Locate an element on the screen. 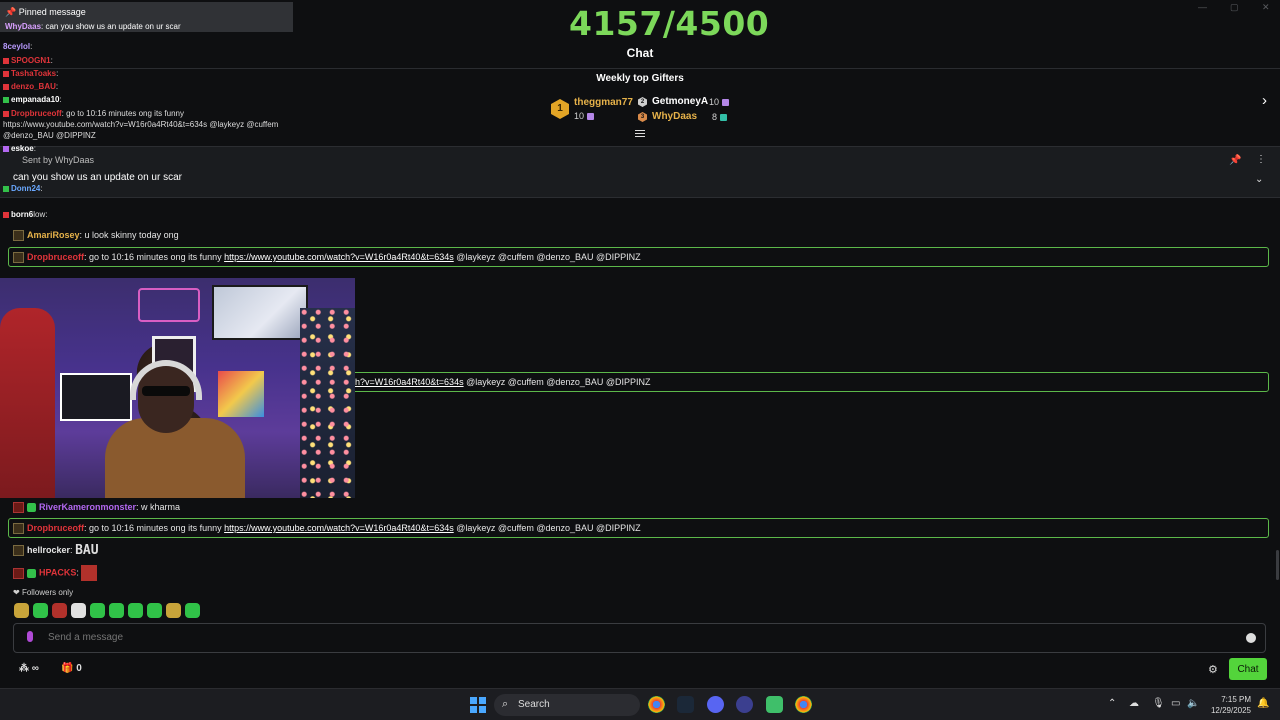 This screenshot has height=720, width=1280. minimize-icon: — is located at coordinates (1202, 7).